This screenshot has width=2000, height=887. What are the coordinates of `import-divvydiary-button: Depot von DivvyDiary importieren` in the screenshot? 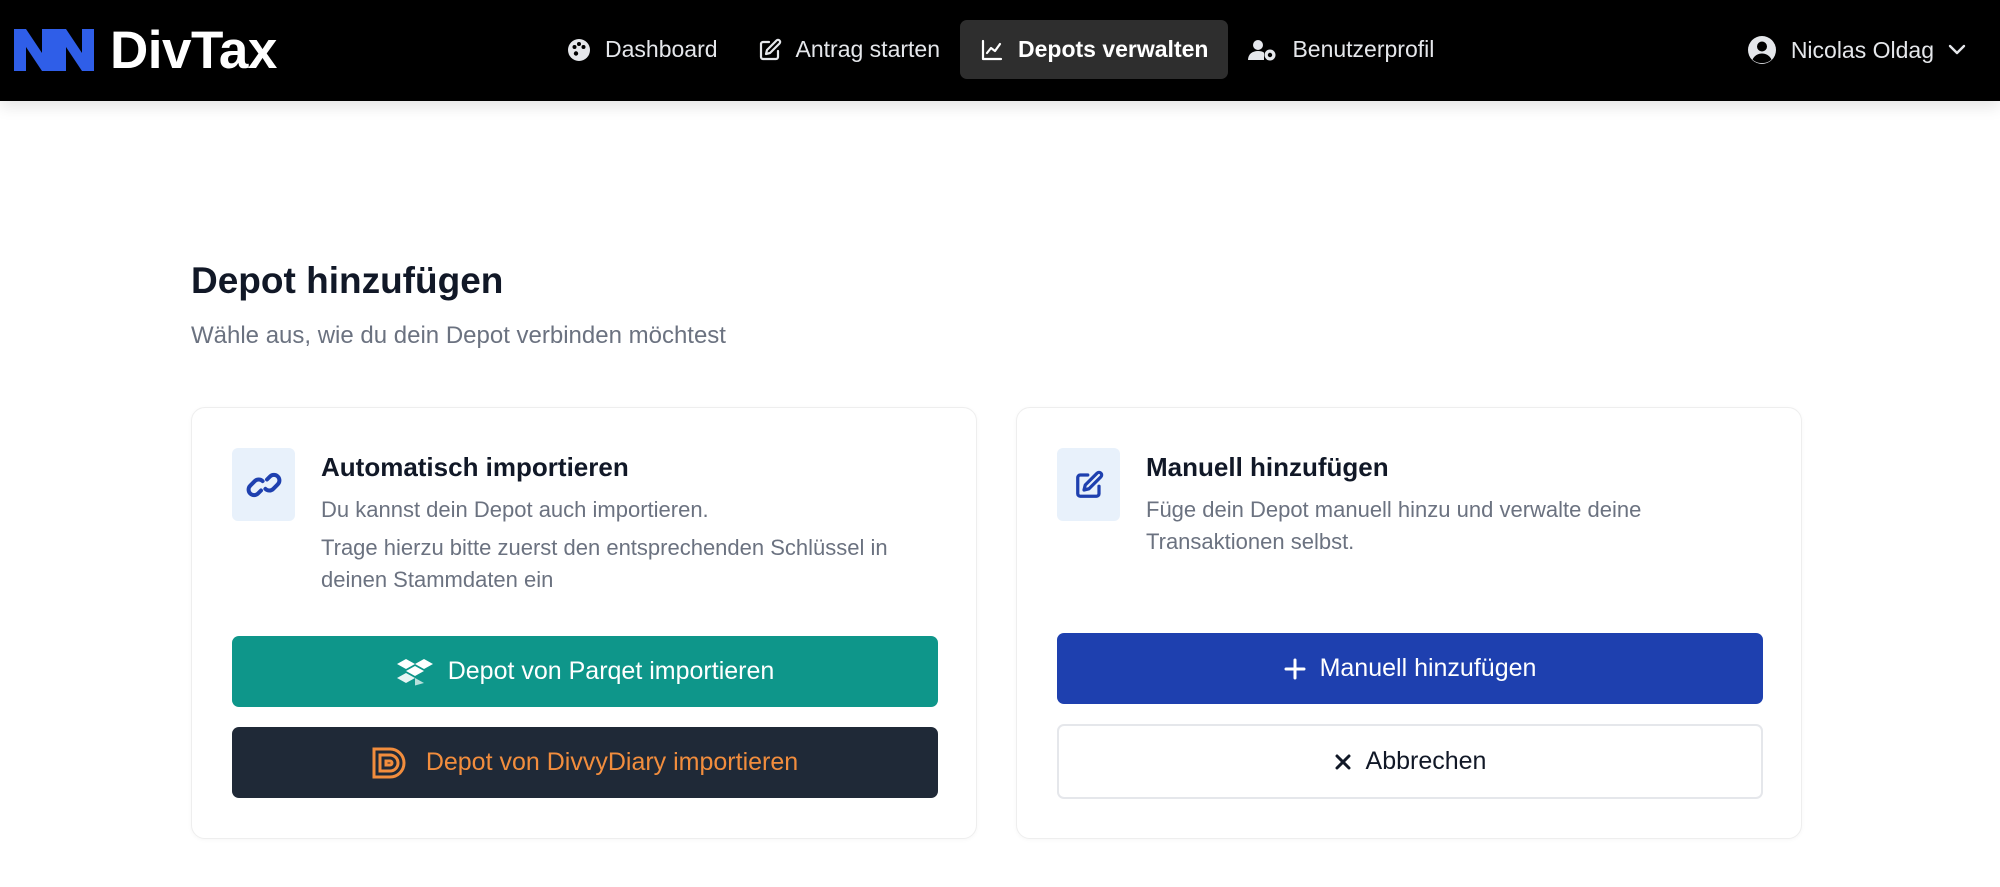 It's located at (585, 762).